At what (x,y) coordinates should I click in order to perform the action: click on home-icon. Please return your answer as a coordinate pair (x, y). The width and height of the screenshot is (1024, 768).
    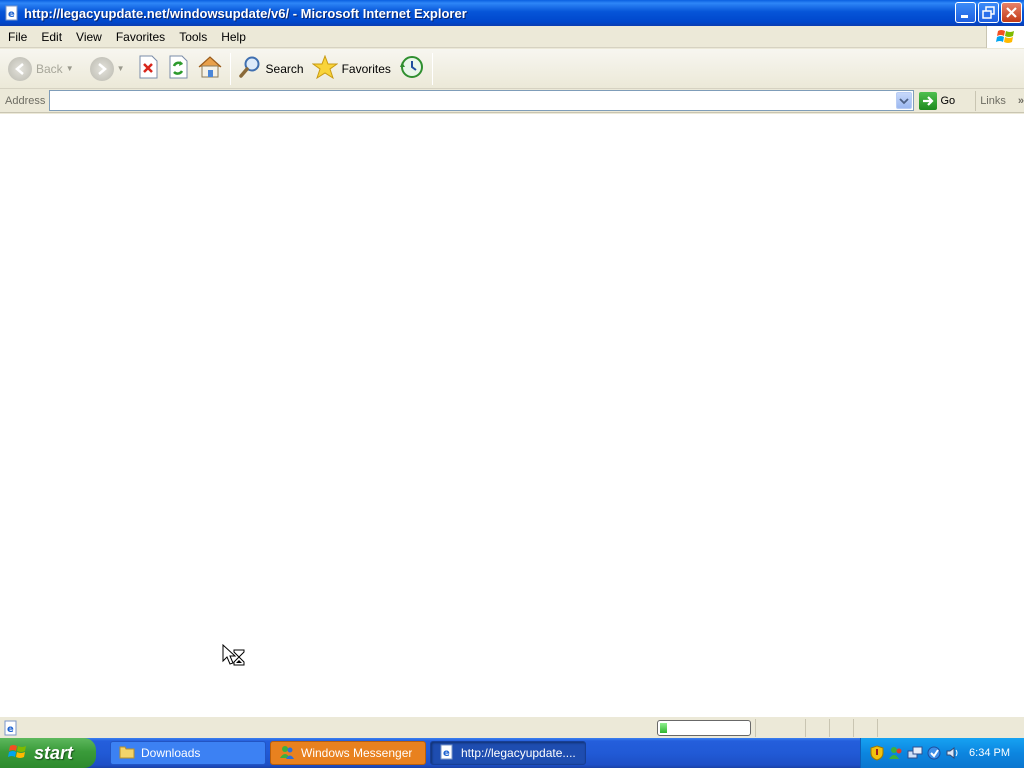
    Looking at the image, I should click on (210, 68).